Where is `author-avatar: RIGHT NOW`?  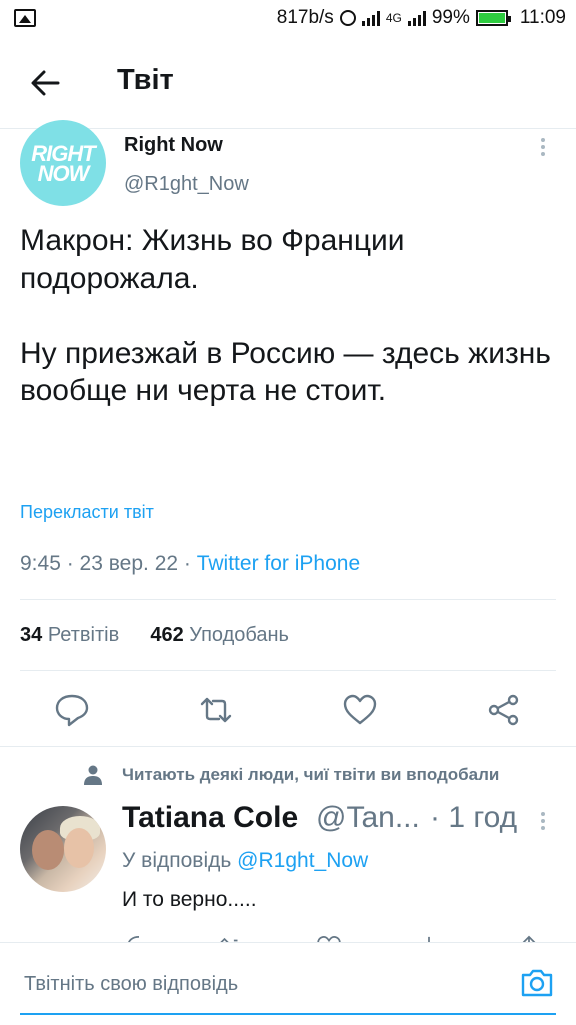 author-avatar: RIGHT NOW is located at coordinates (63, 163).